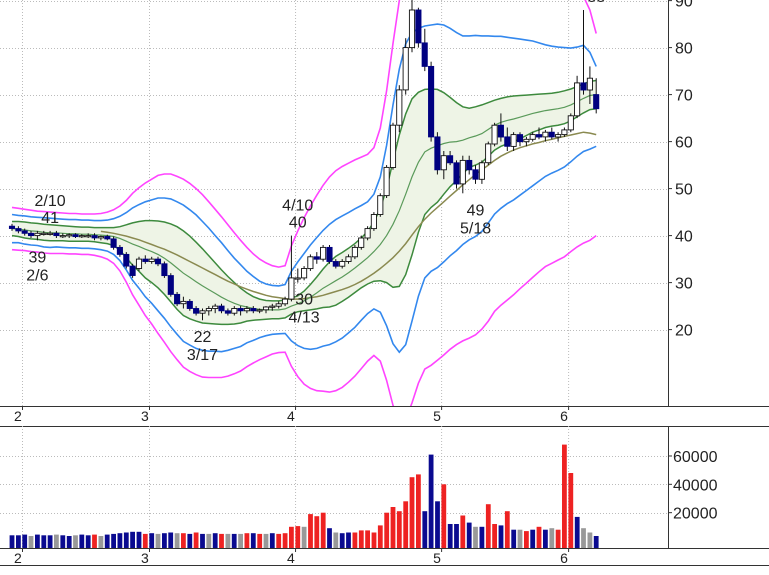 This screenshot has width=769, height=575. Describe the element at coordinates (304, 496) in the screenshot. I see `volume-bars` at that location.